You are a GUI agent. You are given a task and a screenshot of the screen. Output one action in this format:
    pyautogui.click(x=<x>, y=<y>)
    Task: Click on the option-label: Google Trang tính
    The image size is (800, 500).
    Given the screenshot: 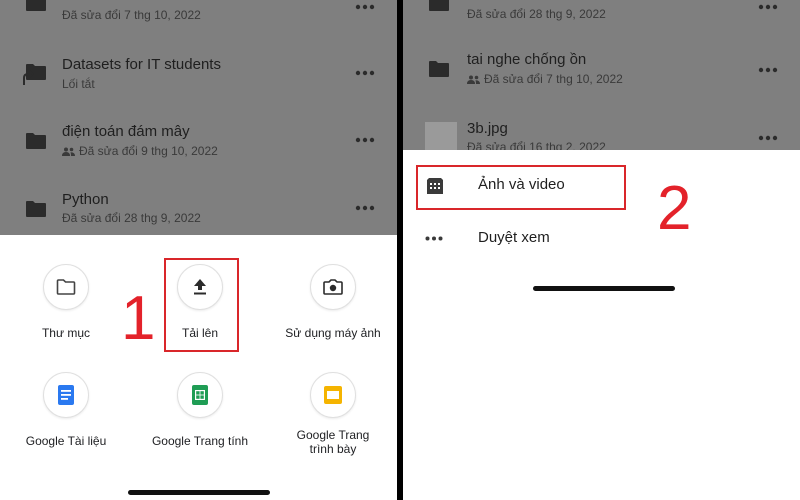 What is the action you would take?
    pyautogui.click(x=200, y=441)
    